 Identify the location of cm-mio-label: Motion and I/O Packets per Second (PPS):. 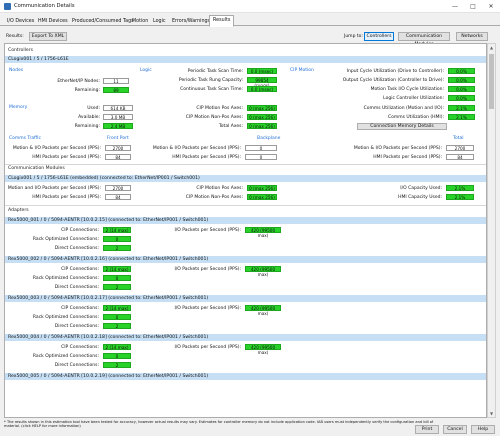
(54, 188).